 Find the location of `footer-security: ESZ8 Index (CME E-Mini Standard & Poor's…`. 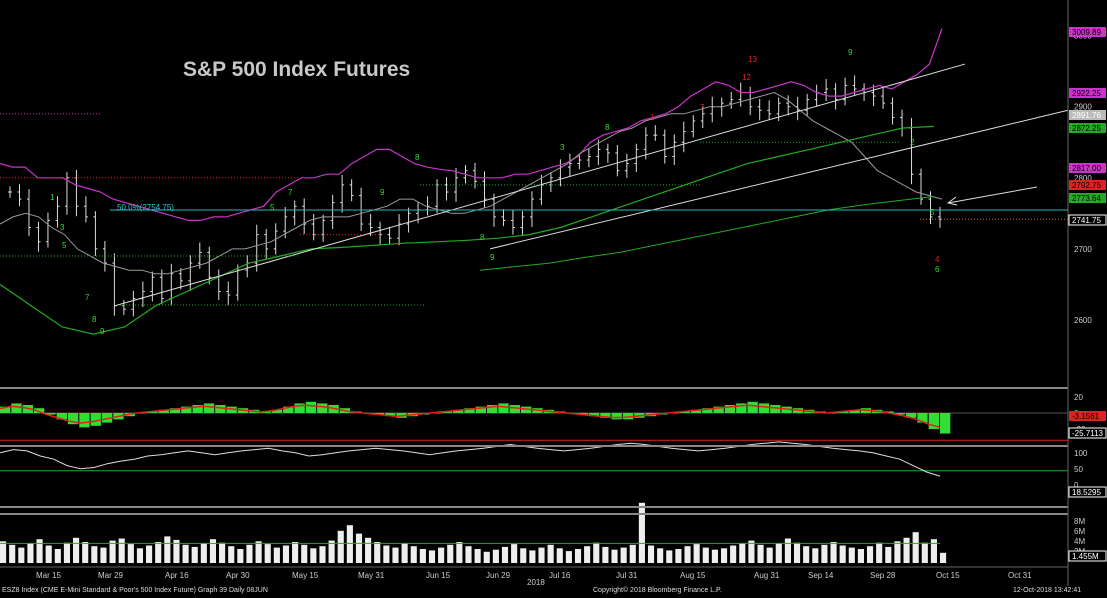

footer-security: ESZ8 Index (CME E-Mini Standard & Poor's… is located at coordinates (135, 590).